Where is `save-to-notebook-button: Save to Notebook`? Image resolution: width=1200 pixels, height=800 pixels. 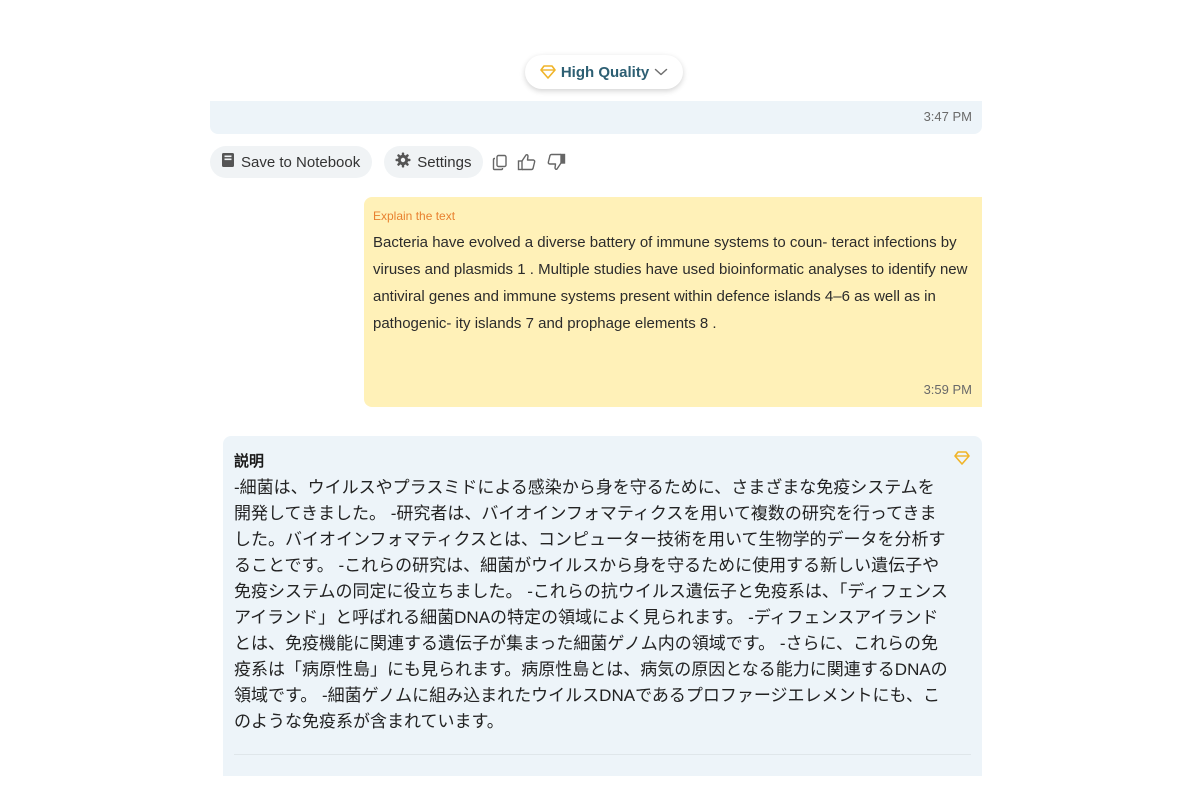 save-to-notebook-button: Save to Notebook is located at coordinates (291, 162).